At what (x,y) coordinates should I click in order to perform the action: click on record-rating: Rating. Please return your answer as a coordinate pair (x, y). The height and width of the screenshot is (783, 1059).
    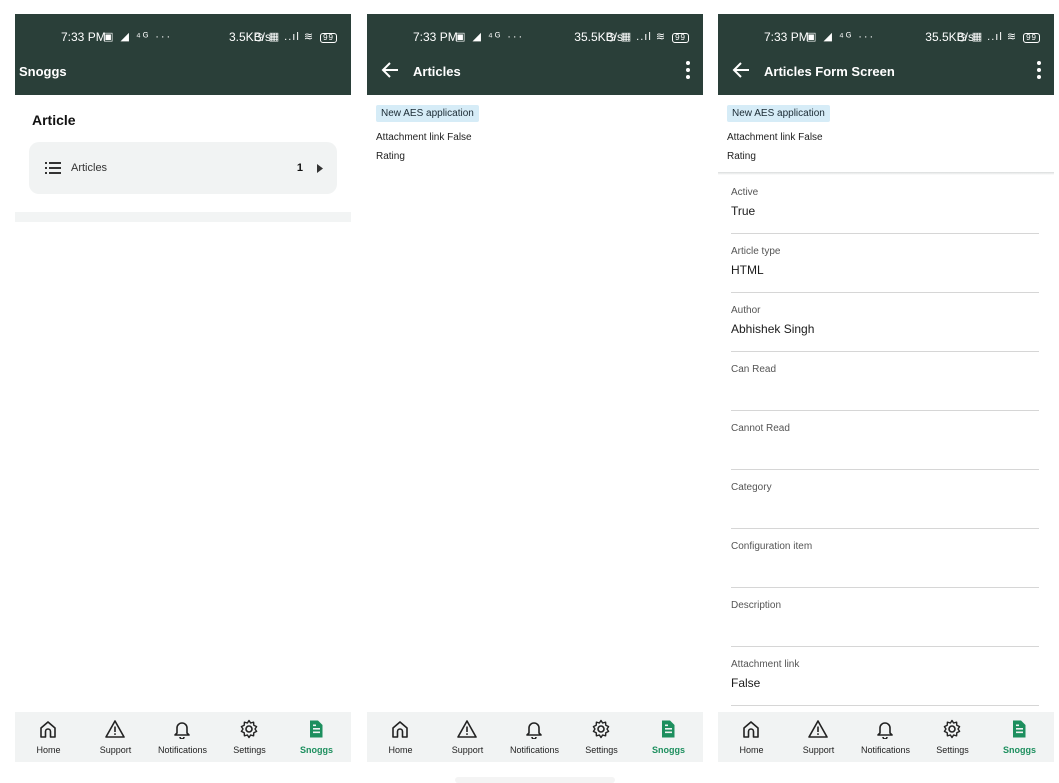
    Looking at the image, I should click on (741, 156).